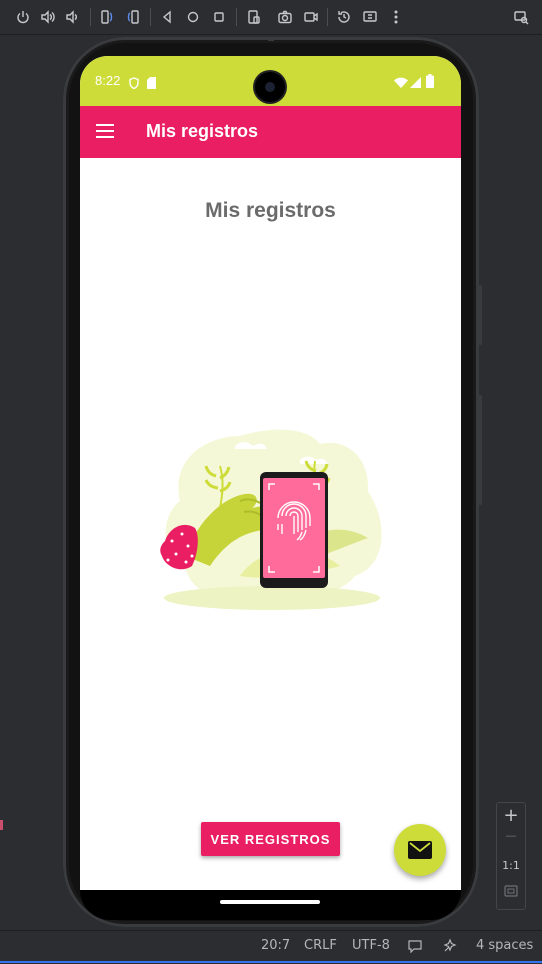  I want to click on ide-status-bar: 20:7 CRLF UTF-8 4 spaces, so click(271, 947).